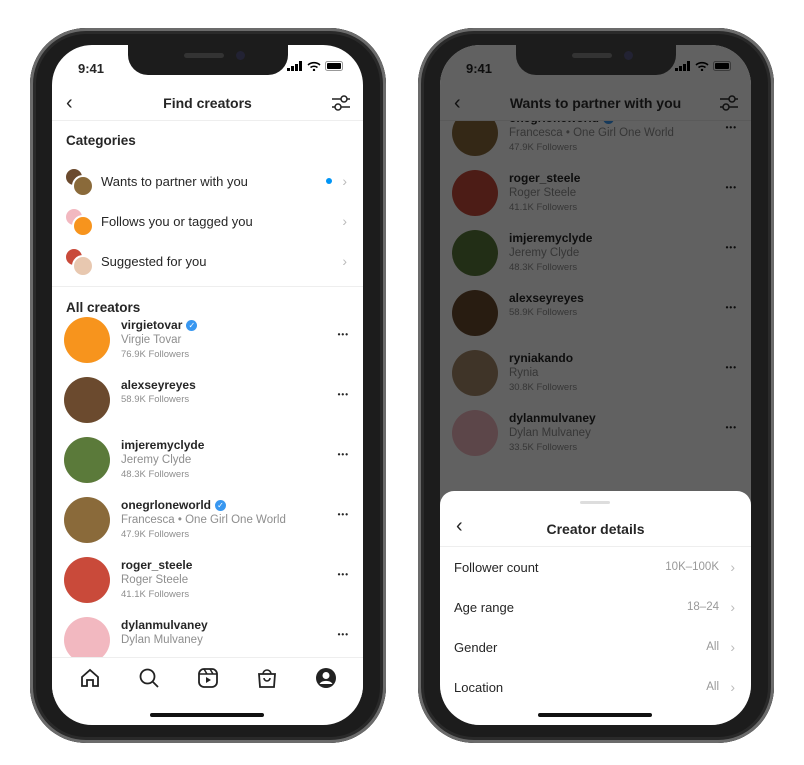 This screenshot has width=804, height=765. I want to click on page-title: Wants to partner with you, so click(595, 103).